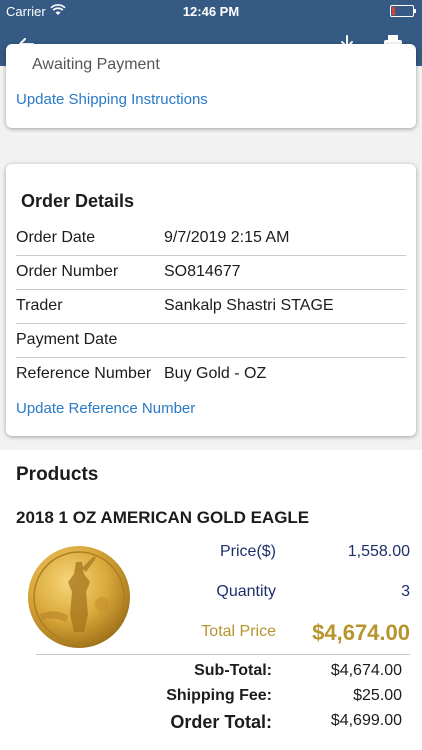 This screenshot has width=422, height=750. Describe the element at coordinates (378, 551) in the screenshot. I see `price-value: 1,558.00` at that location.